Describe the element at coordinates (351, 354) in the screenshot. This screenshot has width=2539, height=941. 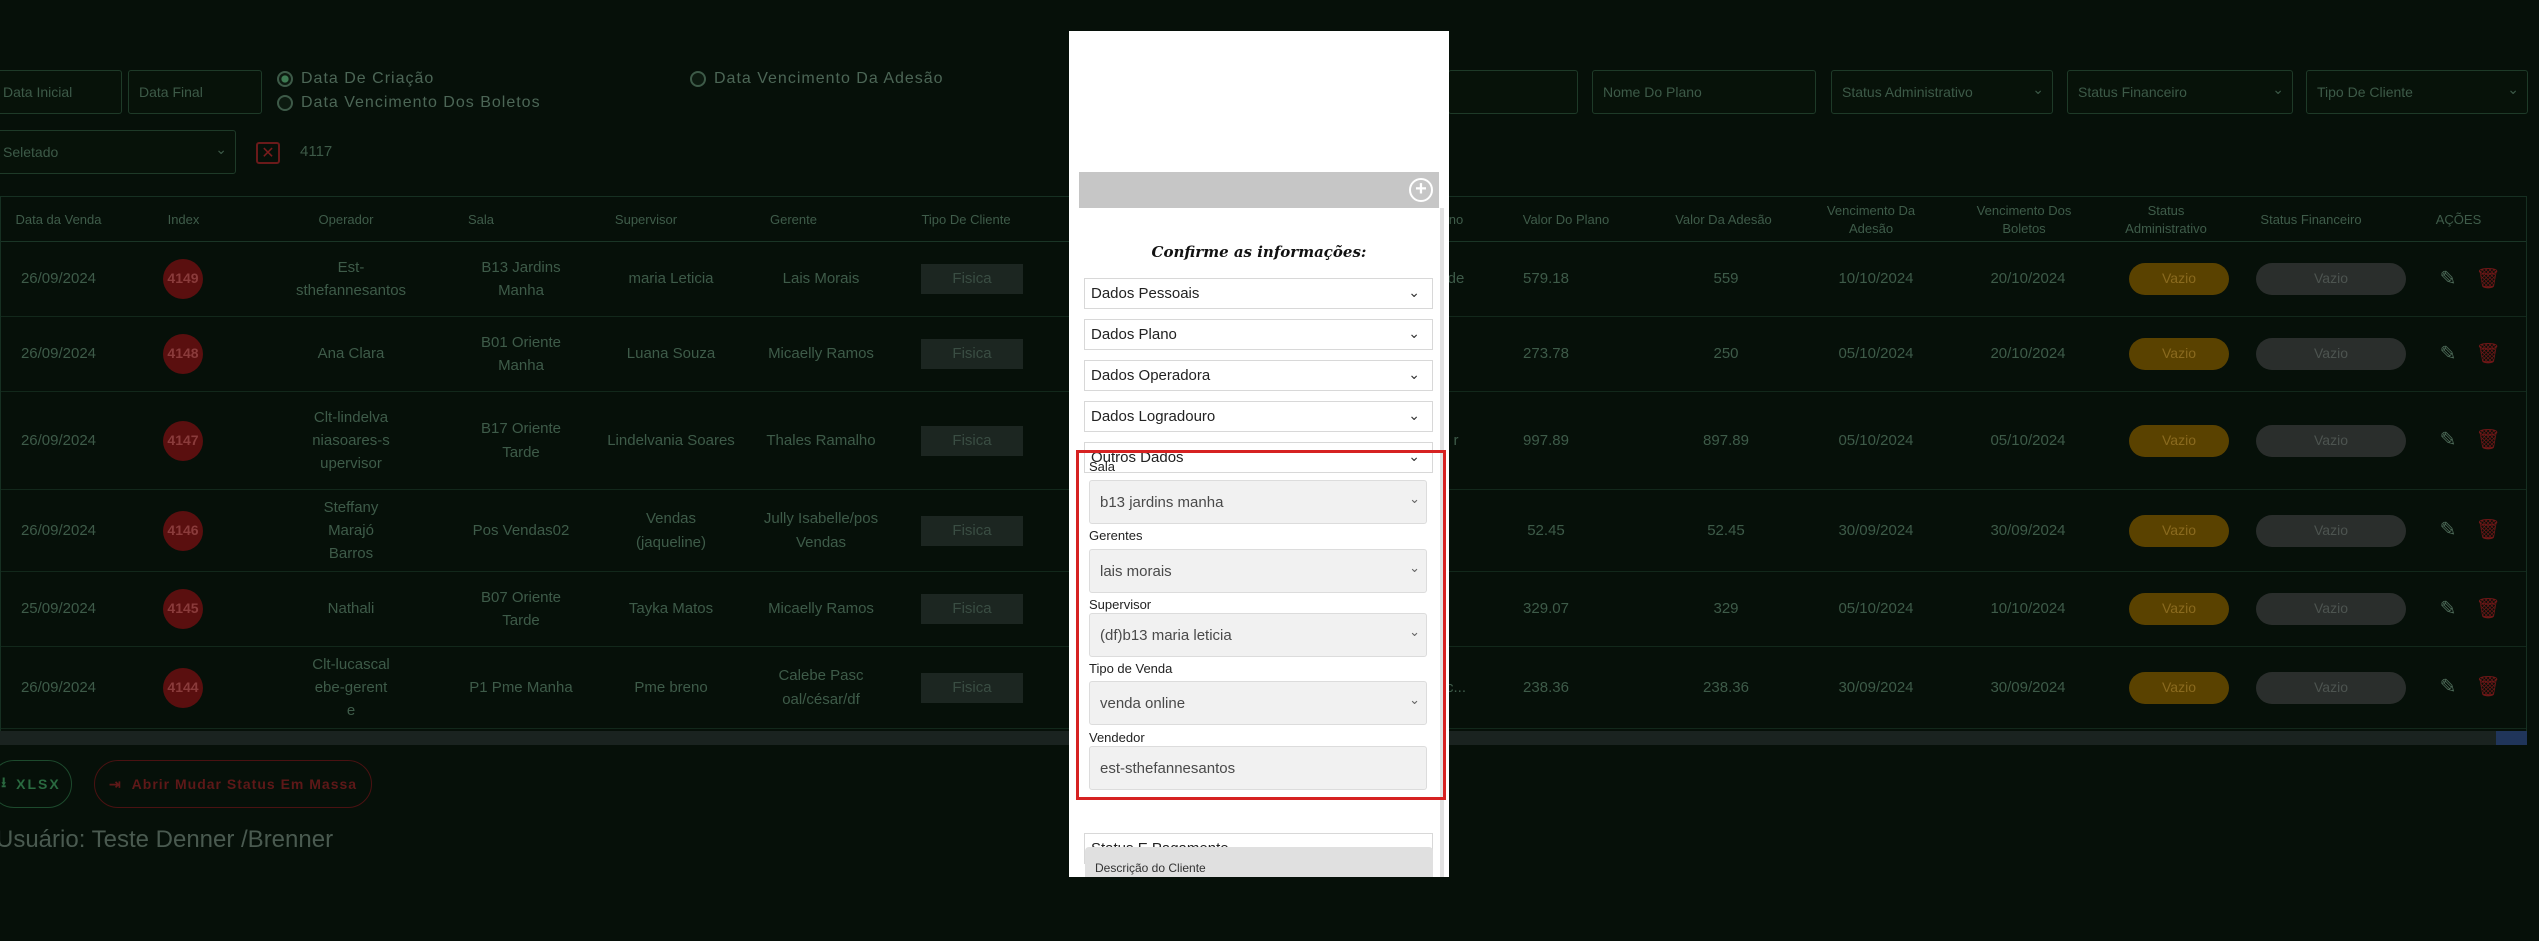
I see `cell-operador: Ana Clara` at that location.